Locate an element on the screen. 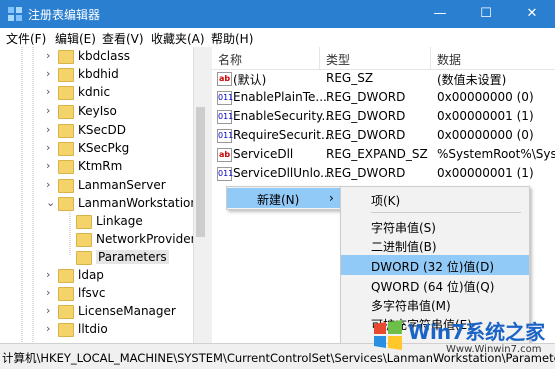  tree-item-label: ldap is located at coordinates (91, 275).